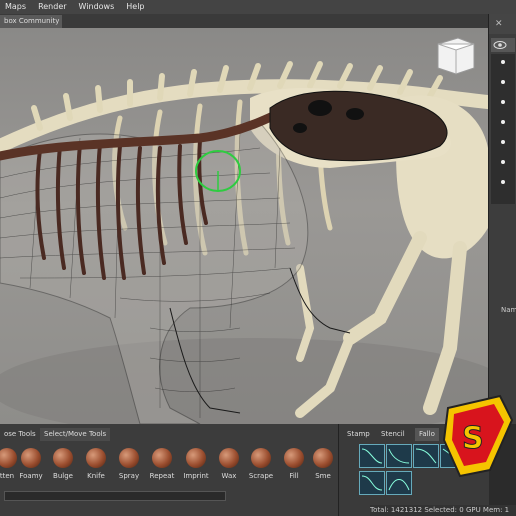 This screenshot has height=516, width=516. I want to click on tool-imprint: Imprint, so click(196, 464).